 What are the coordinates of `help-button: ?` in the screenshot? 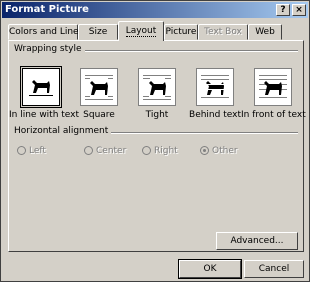 It's located at (283, 10).